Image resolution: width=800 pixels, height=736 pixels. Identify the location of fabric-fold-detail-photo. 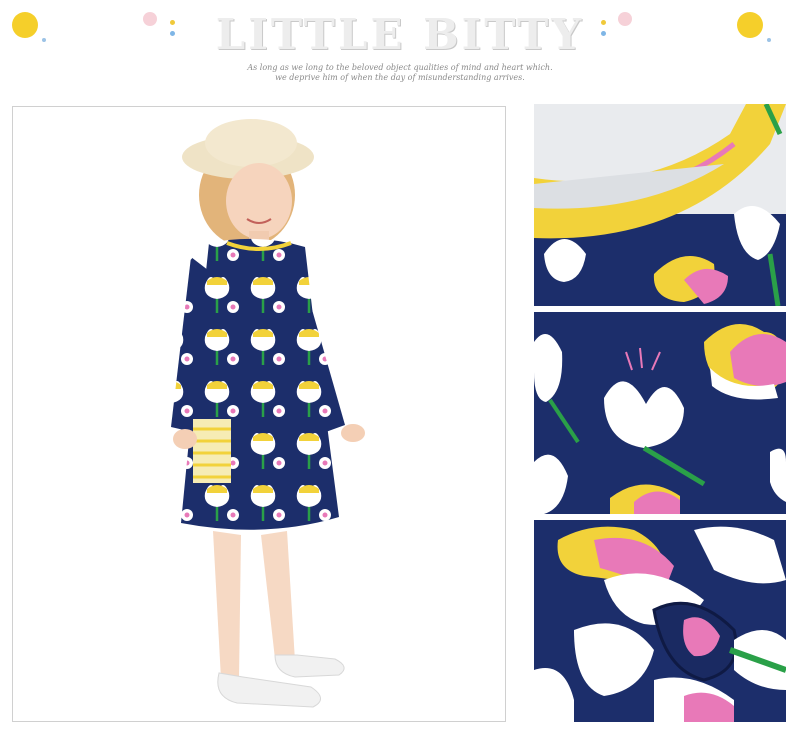
(660, 621).